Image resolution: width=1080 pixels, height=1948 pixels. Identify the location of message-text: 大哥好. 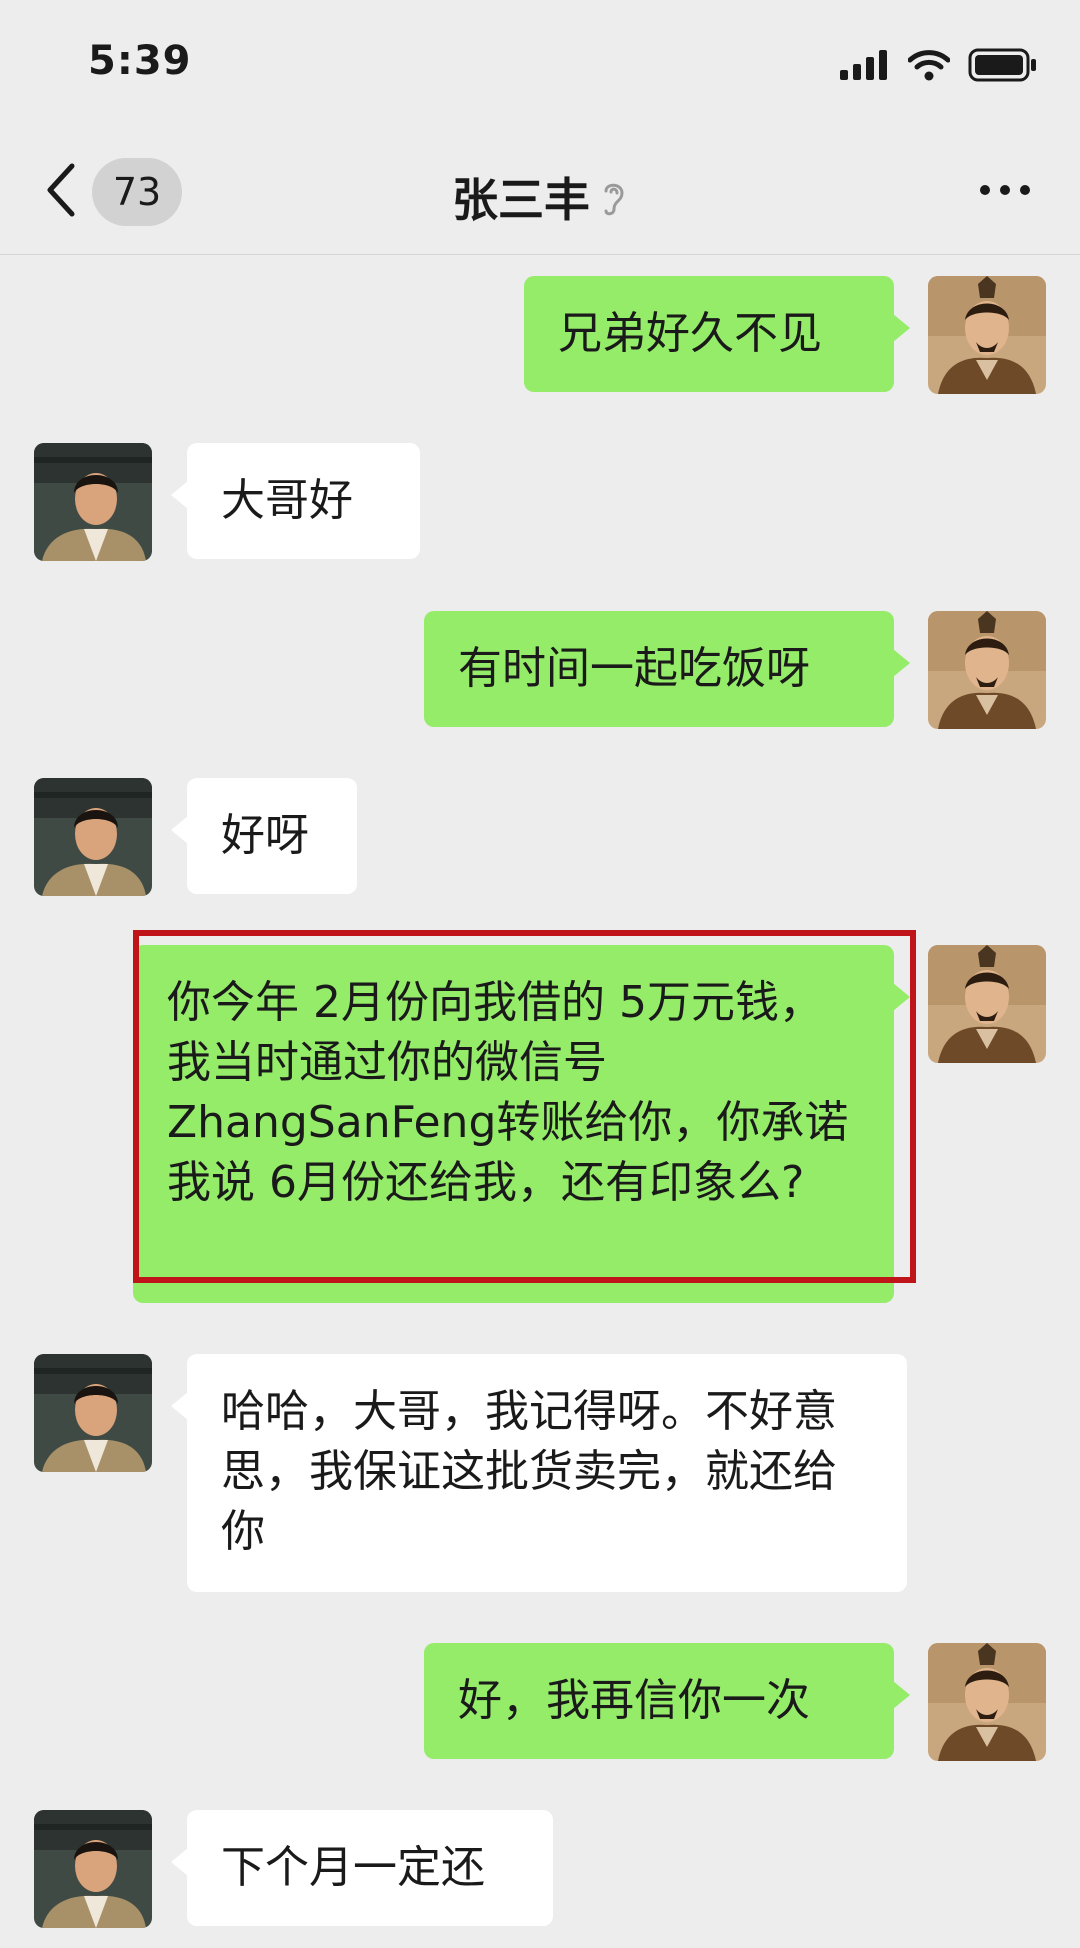
(287, 500).